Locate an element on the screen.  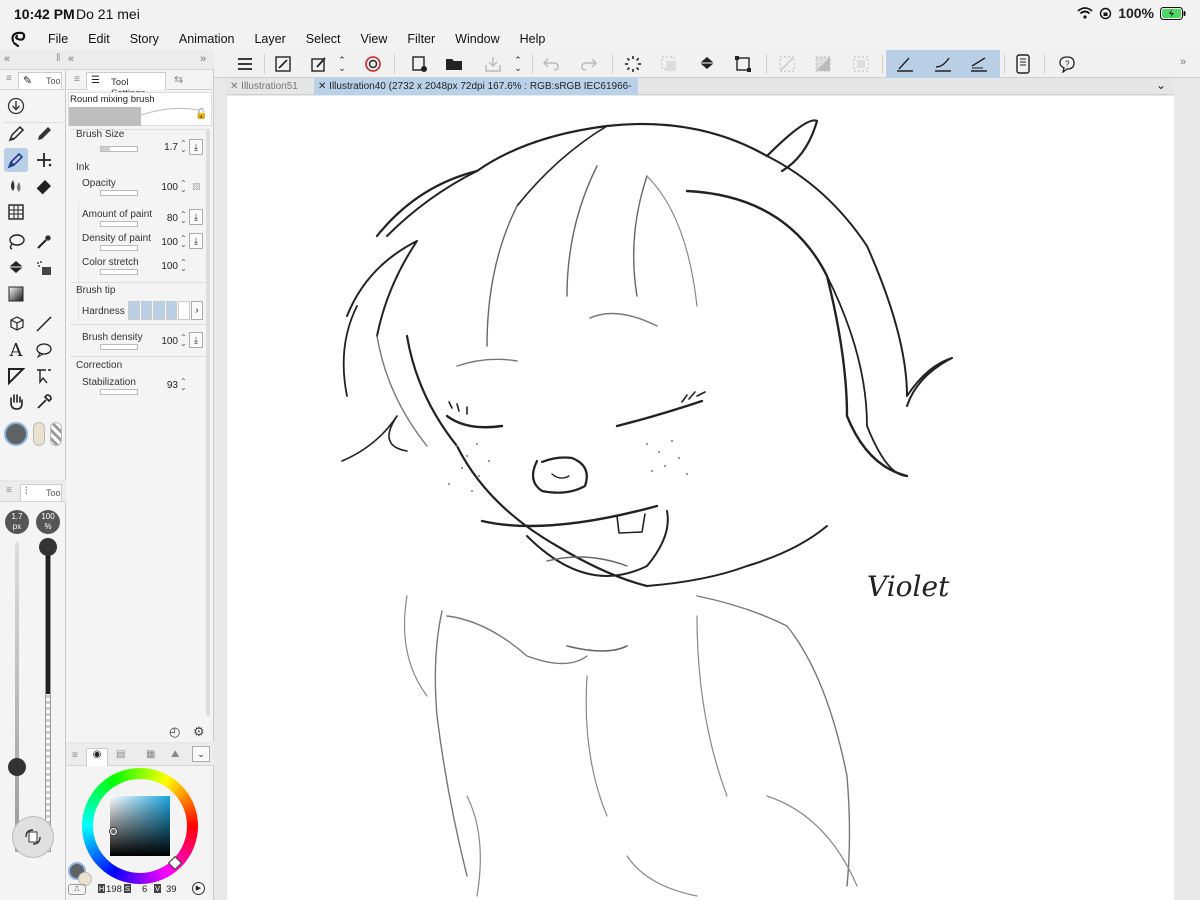
size-slider is located at coordinates (17, 697).